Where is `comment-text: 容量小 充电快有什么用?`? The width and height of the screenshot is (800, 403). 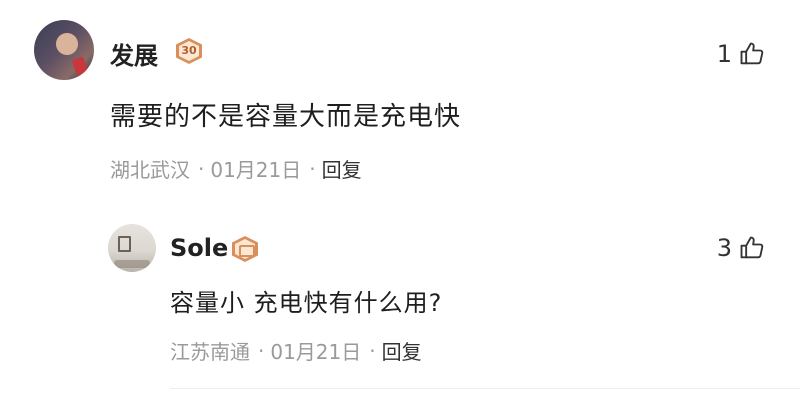
comment-text: 容量小 充电快有什么用? is located at coordinates (306, 303).